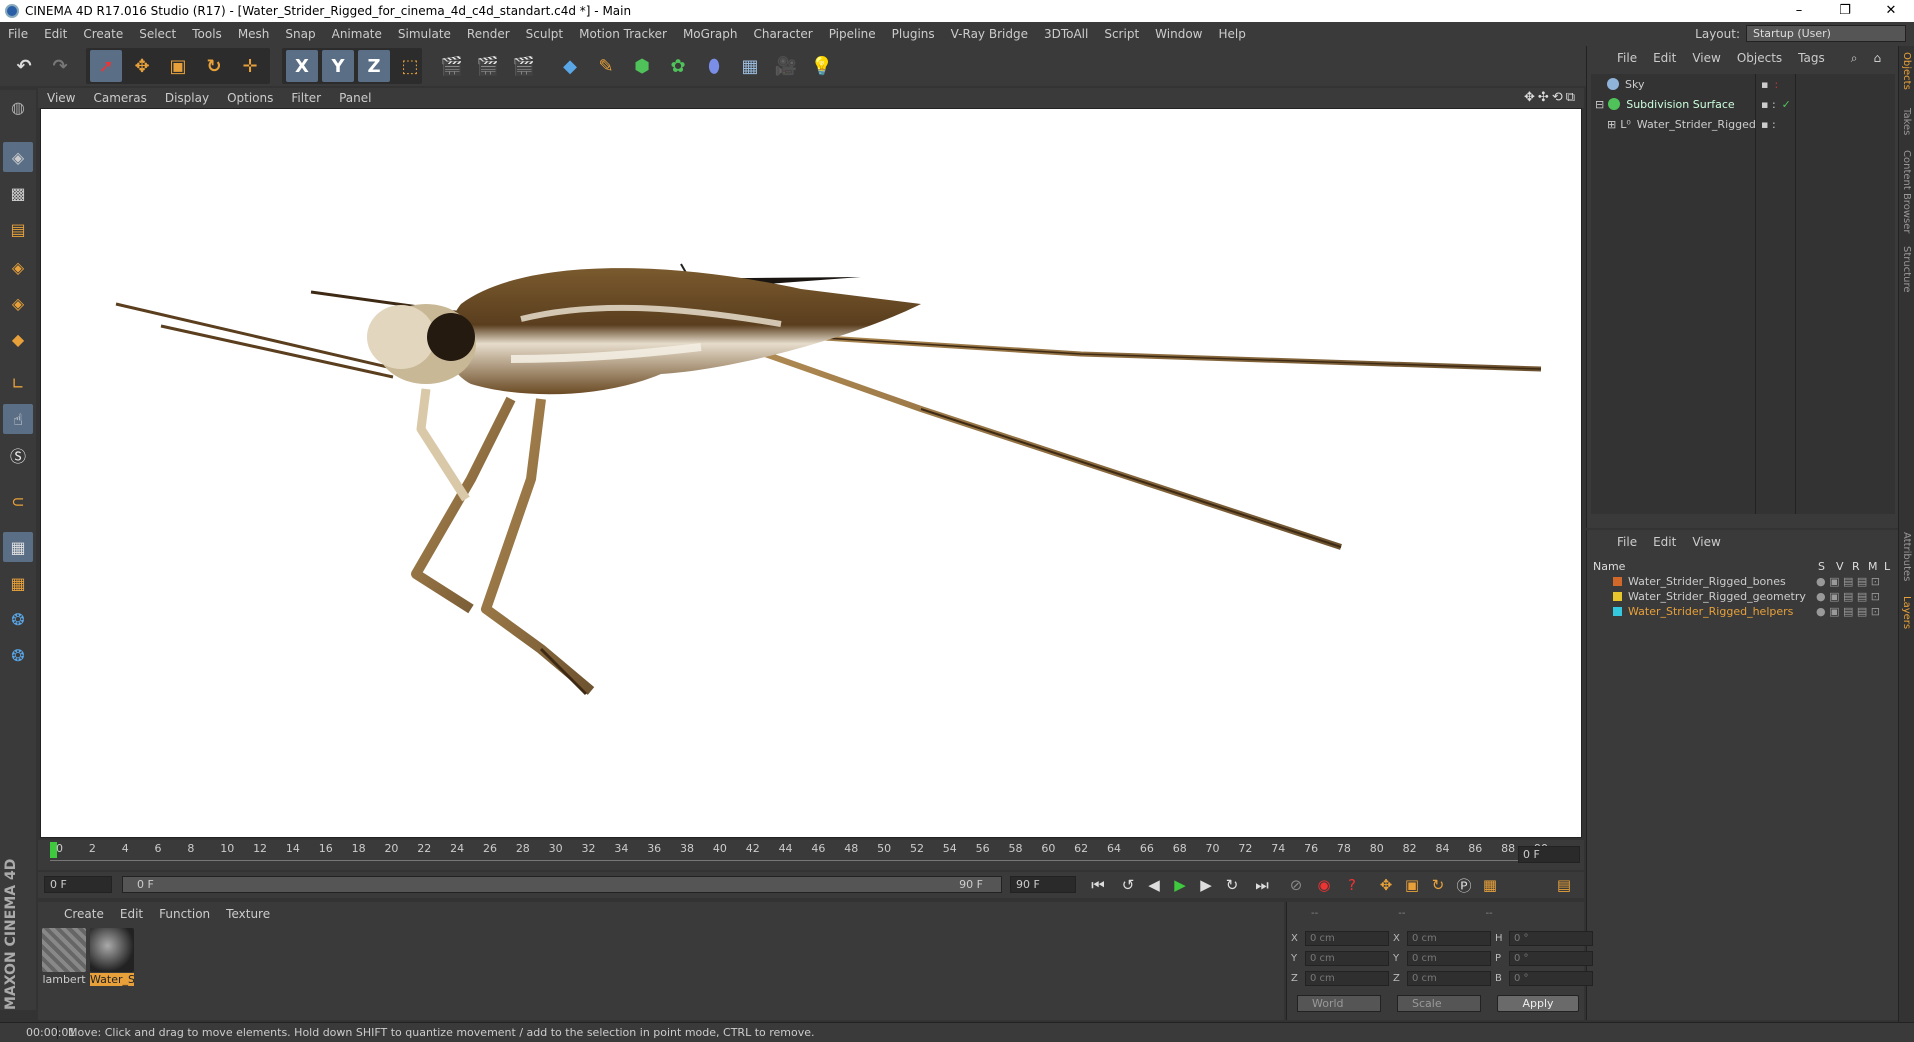  I want to click on menu-pipeline: Pipeline, so click(852, 34).